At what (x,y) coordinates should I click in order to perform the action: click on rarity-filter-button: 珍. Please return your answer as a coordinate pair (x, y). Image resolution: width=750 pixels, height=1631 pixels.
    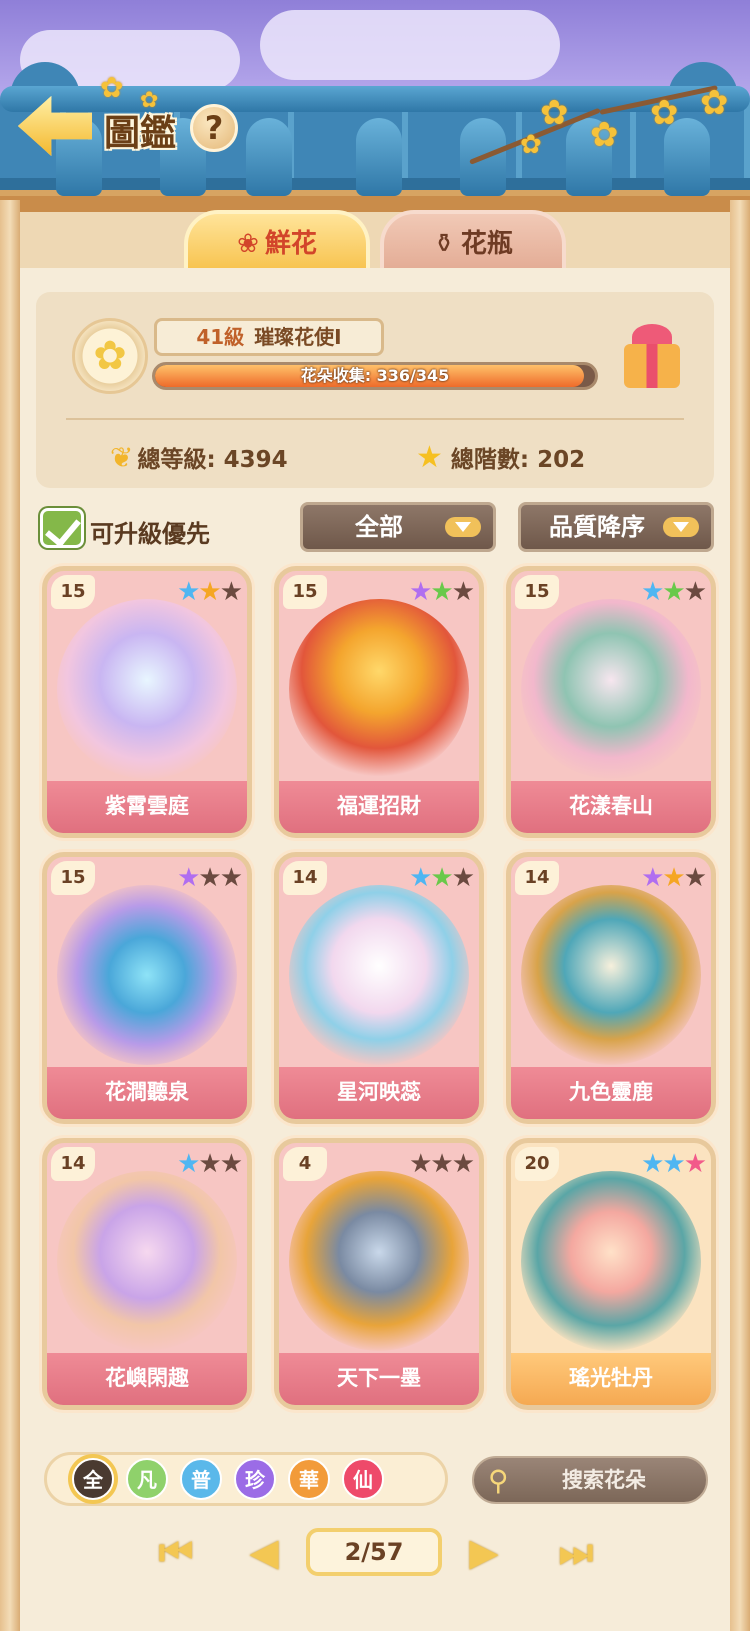
    Looking at the image, I should click on (255, 1479).